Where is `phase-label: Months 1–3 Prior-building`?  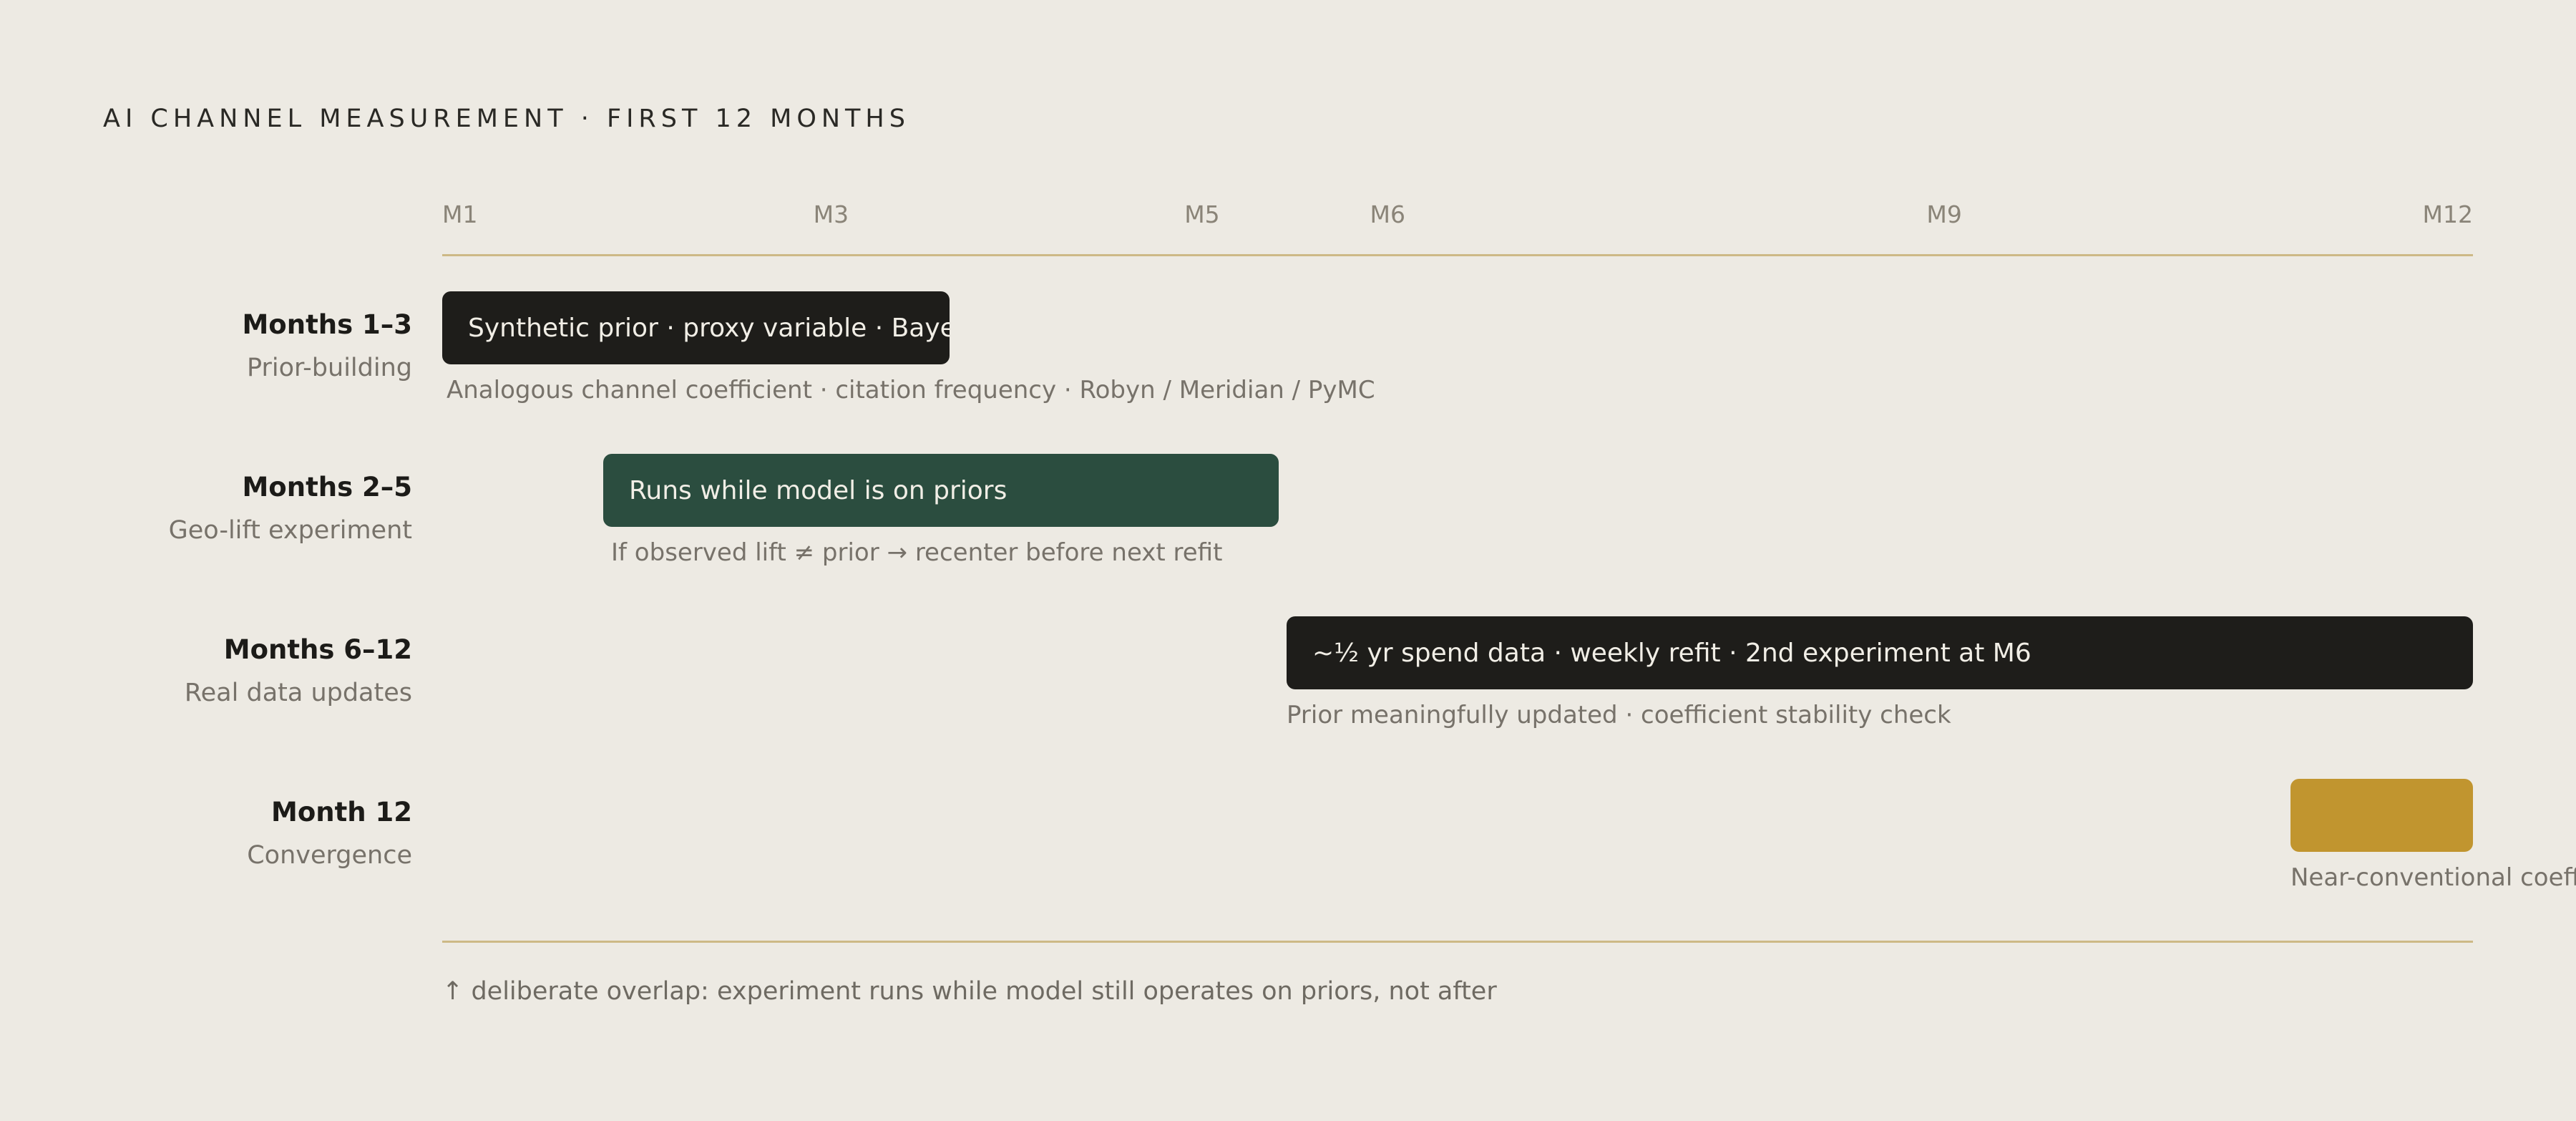 phase-label: Months 1–3 Prior-building is located at coordinates (327, 346).